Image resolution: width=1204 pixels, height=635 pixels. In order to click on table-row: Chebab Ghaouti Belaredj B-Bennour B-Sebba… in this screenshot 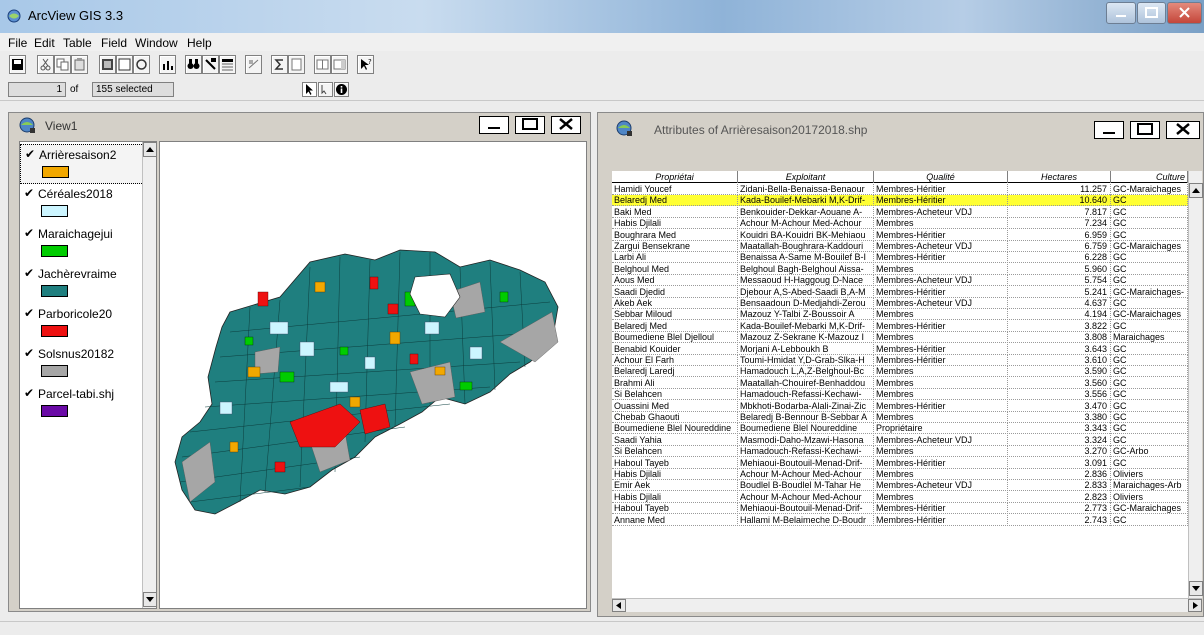, I will do `click(900, 417)`.